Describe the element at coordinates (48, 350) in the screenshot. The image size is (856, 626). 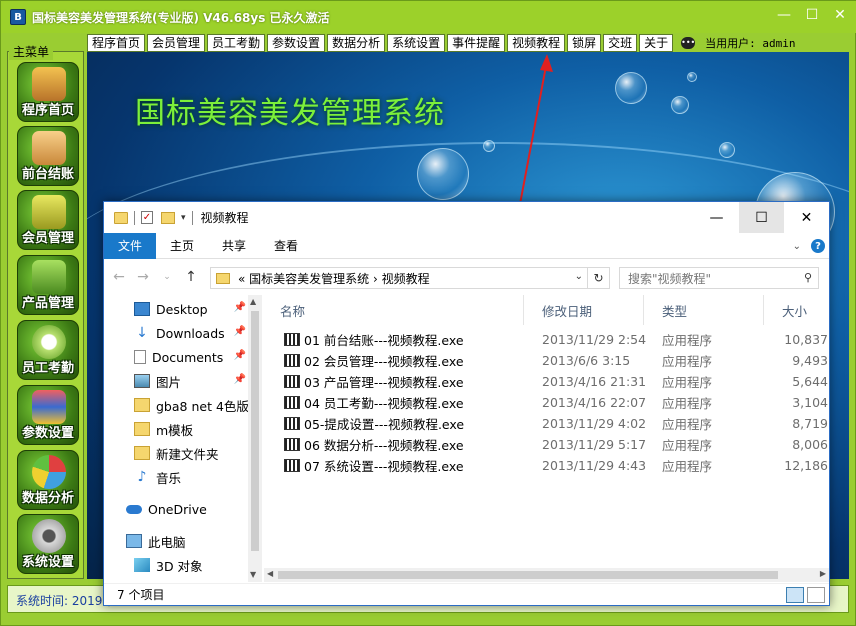
I see `sidebar-button-attendance: 员工考勤` at that location.